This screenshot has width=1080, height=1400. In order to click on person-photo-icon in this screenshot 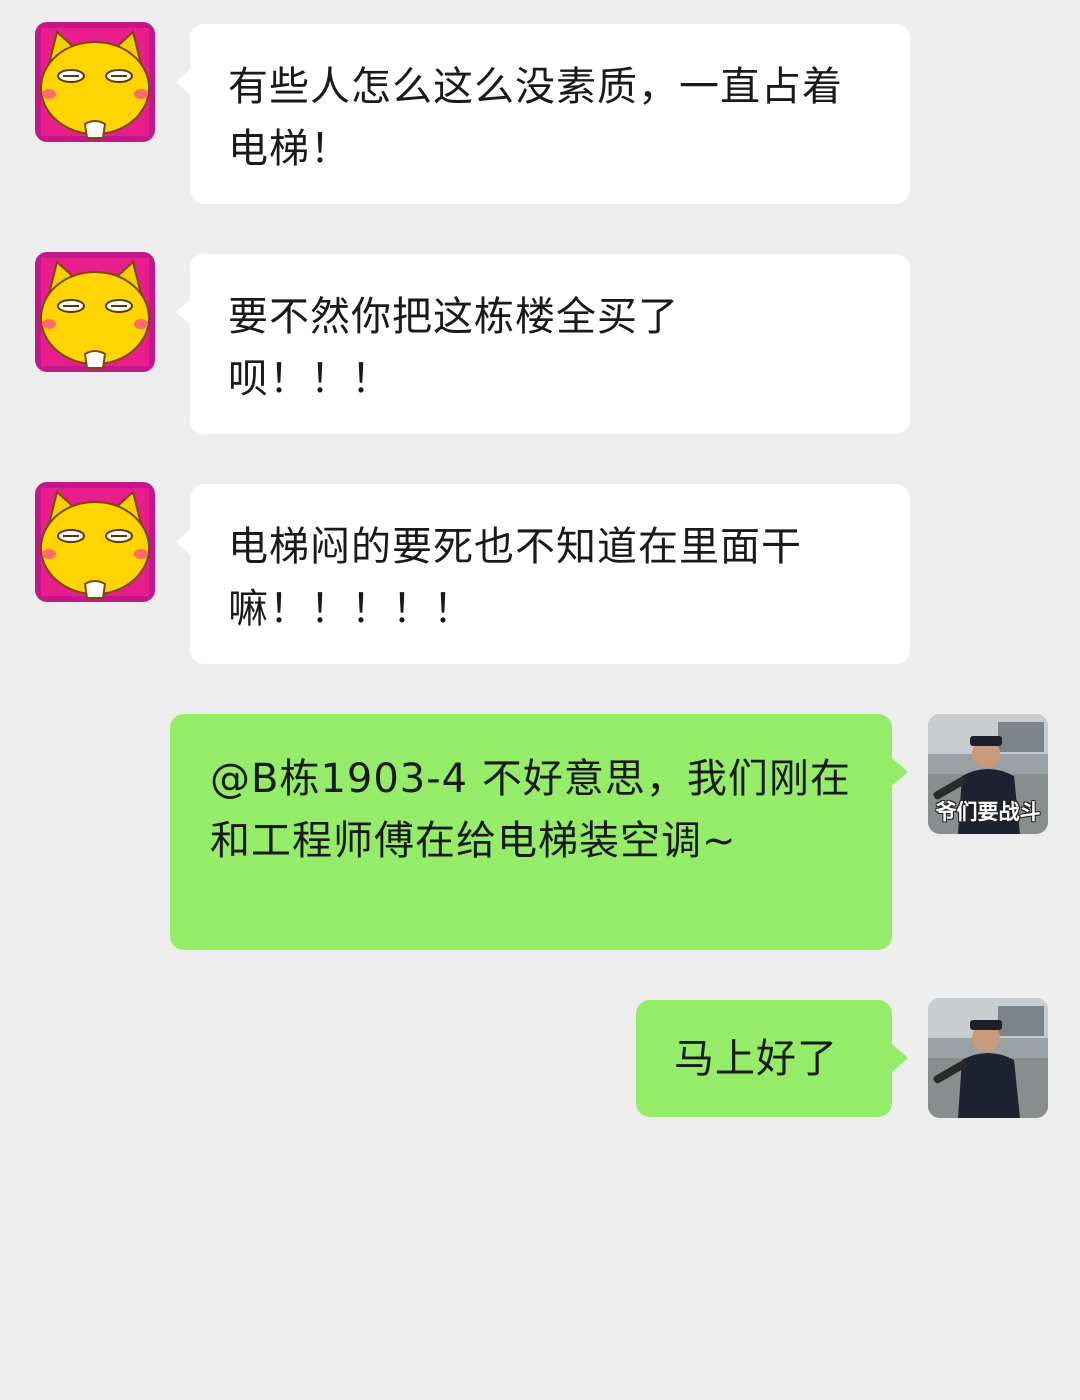, I will do `click(988, 1058)`.